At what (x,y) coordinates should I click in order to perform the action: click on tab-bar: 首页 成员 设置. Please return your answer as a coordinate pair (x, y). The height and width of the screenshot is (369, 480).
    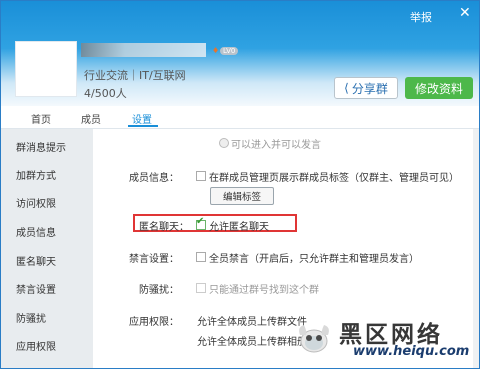
    Looking at the image, I should click on (240, 118).